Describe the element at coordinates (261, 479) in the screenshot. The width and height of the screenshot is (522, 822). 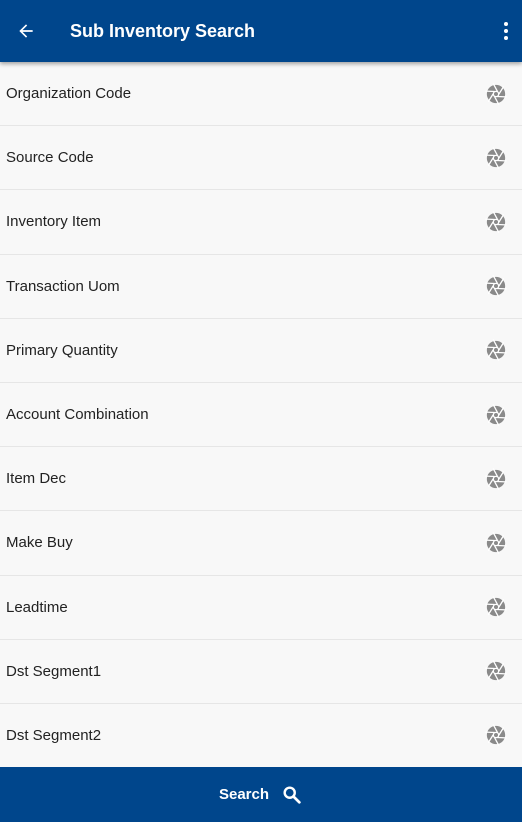
I see `list-item: Item Dec` at that location.